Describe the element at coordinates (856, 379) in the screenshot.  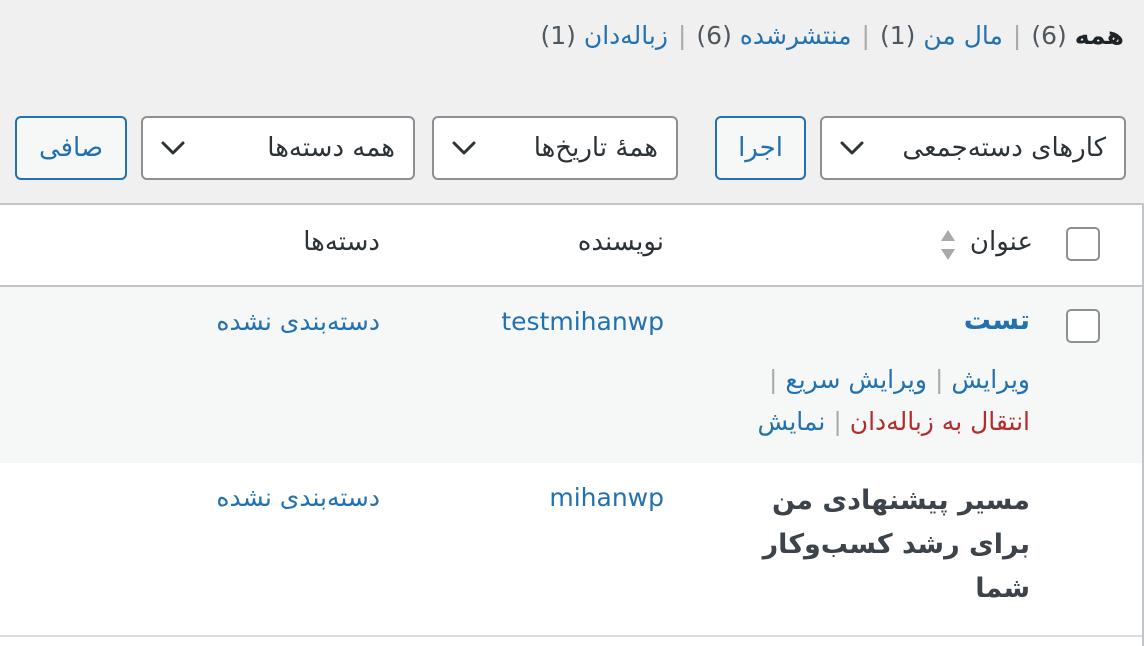
I see `quick-edit-link: ویرایش سریع` at that location.